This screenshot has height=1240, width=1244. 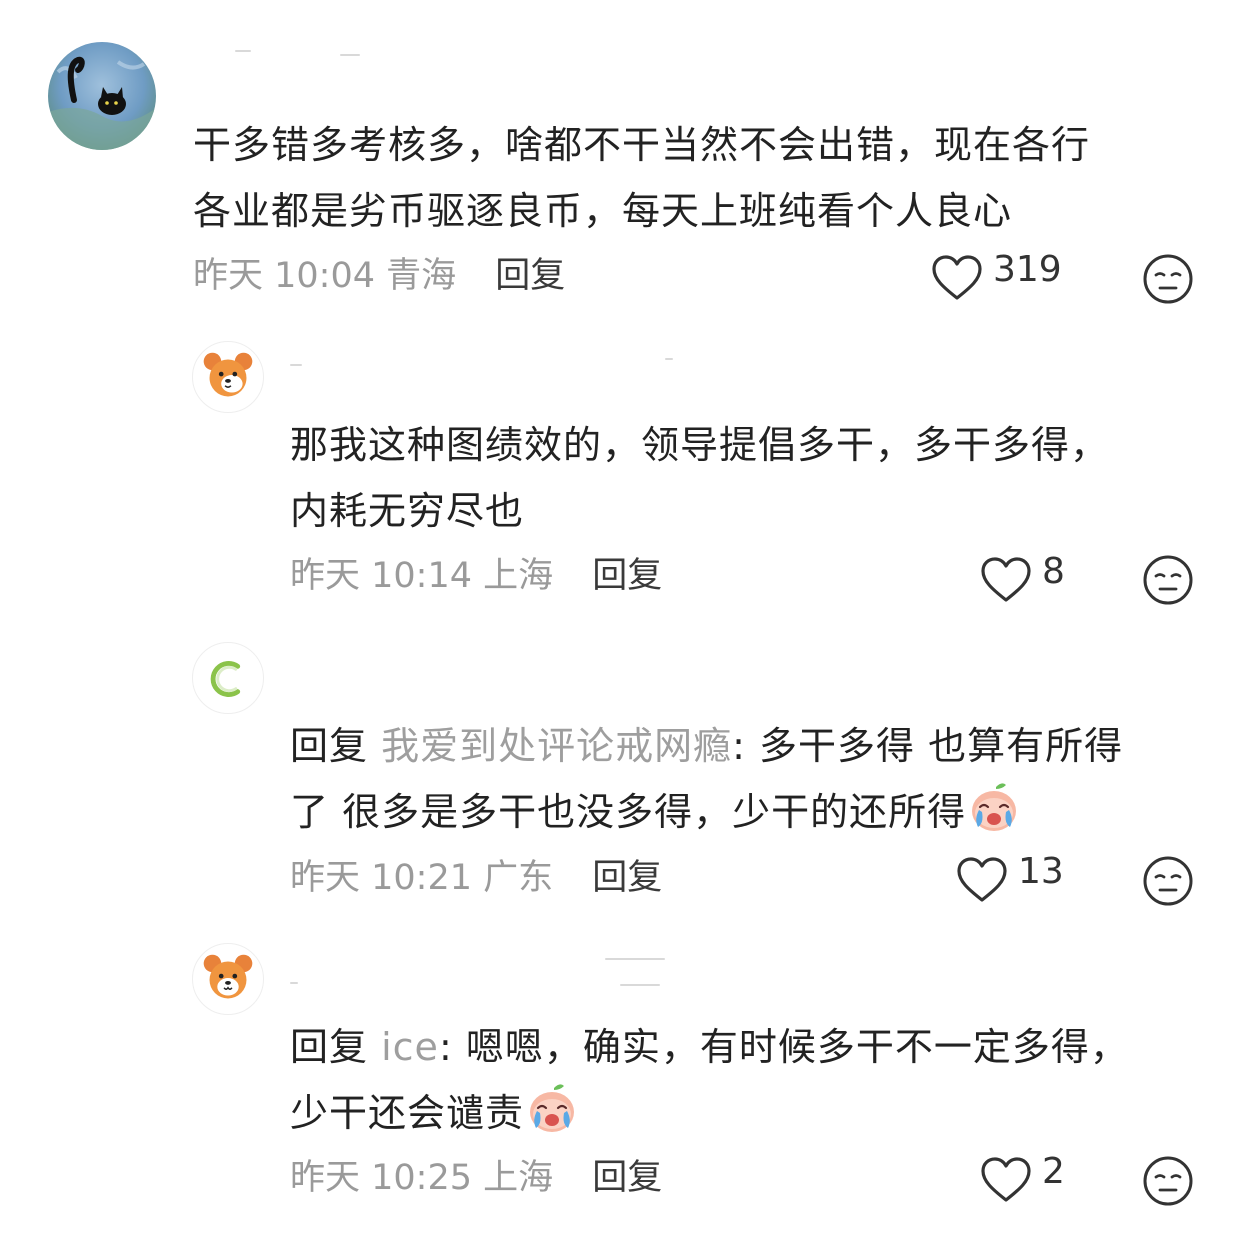 What do you see at coordinates (628, 812) in the screenshot?
I see `reply-body-line2: 了 很多是多干也没多得，少干的还所得` at bounding box center [628, 812].